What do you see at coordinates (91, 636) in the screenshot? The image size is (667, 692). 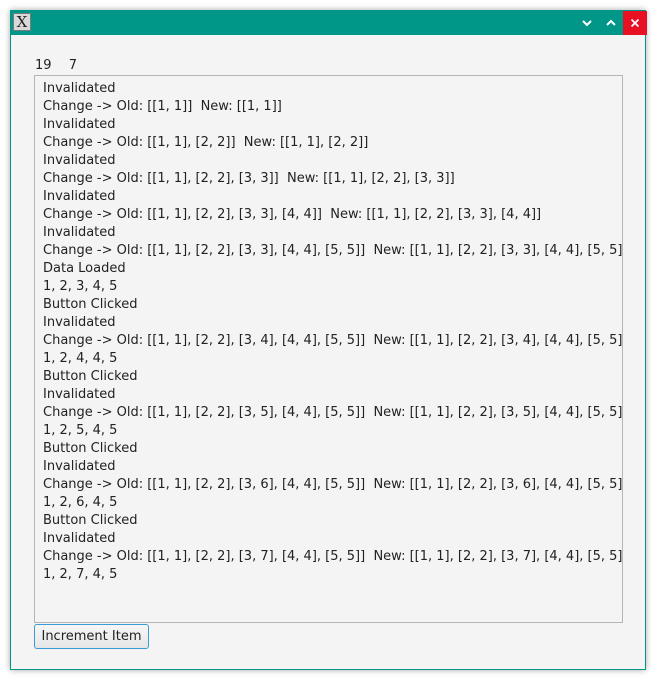 I see `increment-item-button: Increment Item` at bounding box center [91, 636].